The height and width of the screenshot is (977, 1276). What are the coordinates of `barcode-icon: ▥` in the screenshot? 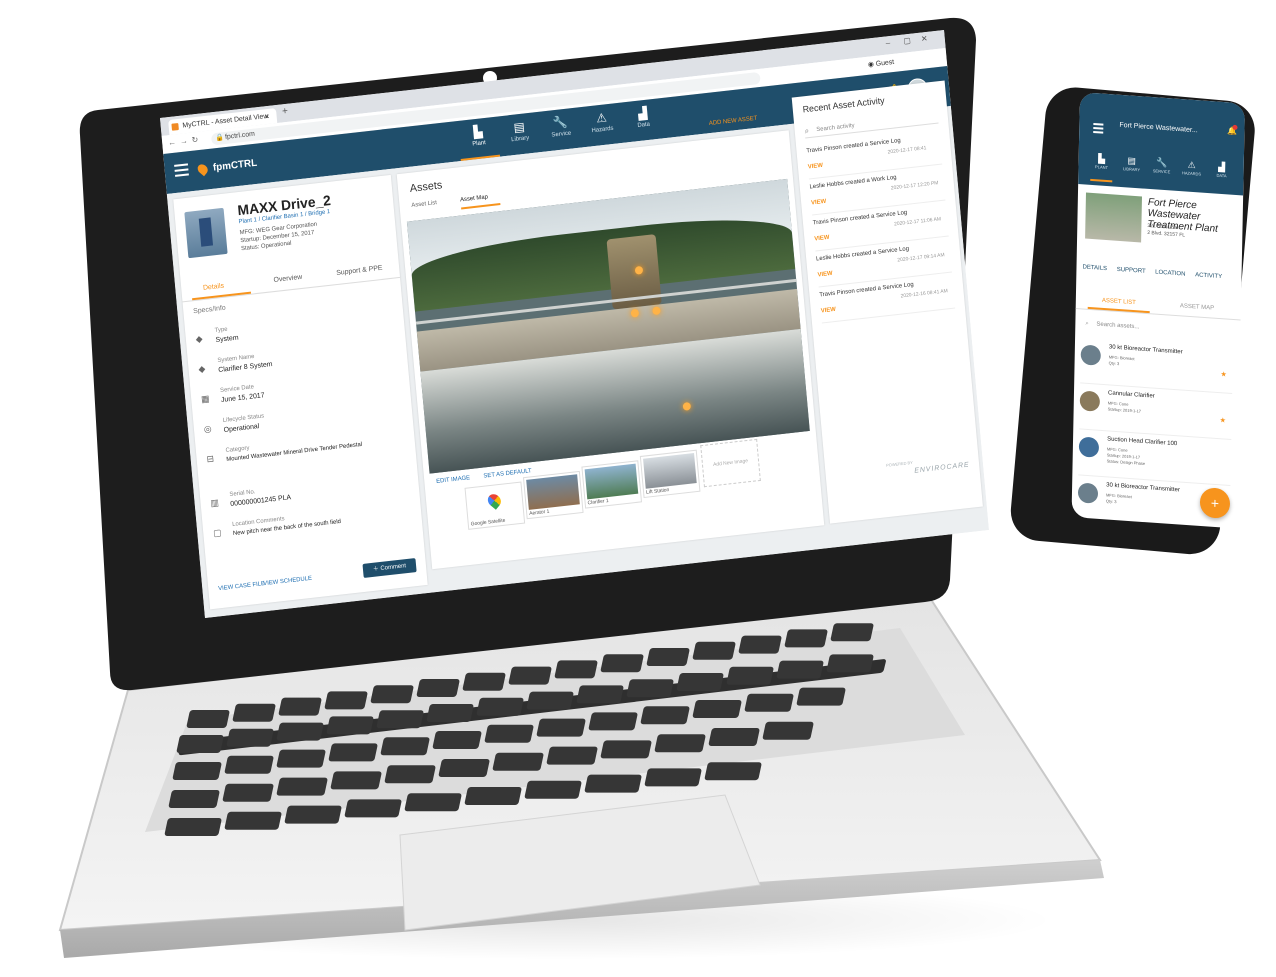 It's located at (215, 503).